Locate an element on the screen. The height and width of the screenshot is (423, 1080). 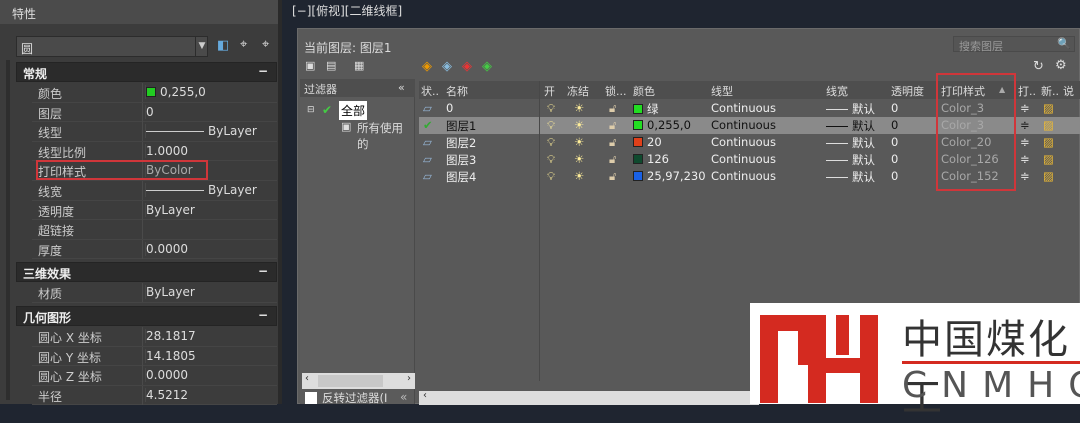
layer-color: 25,97,230 is located at coordinates (676, 176).